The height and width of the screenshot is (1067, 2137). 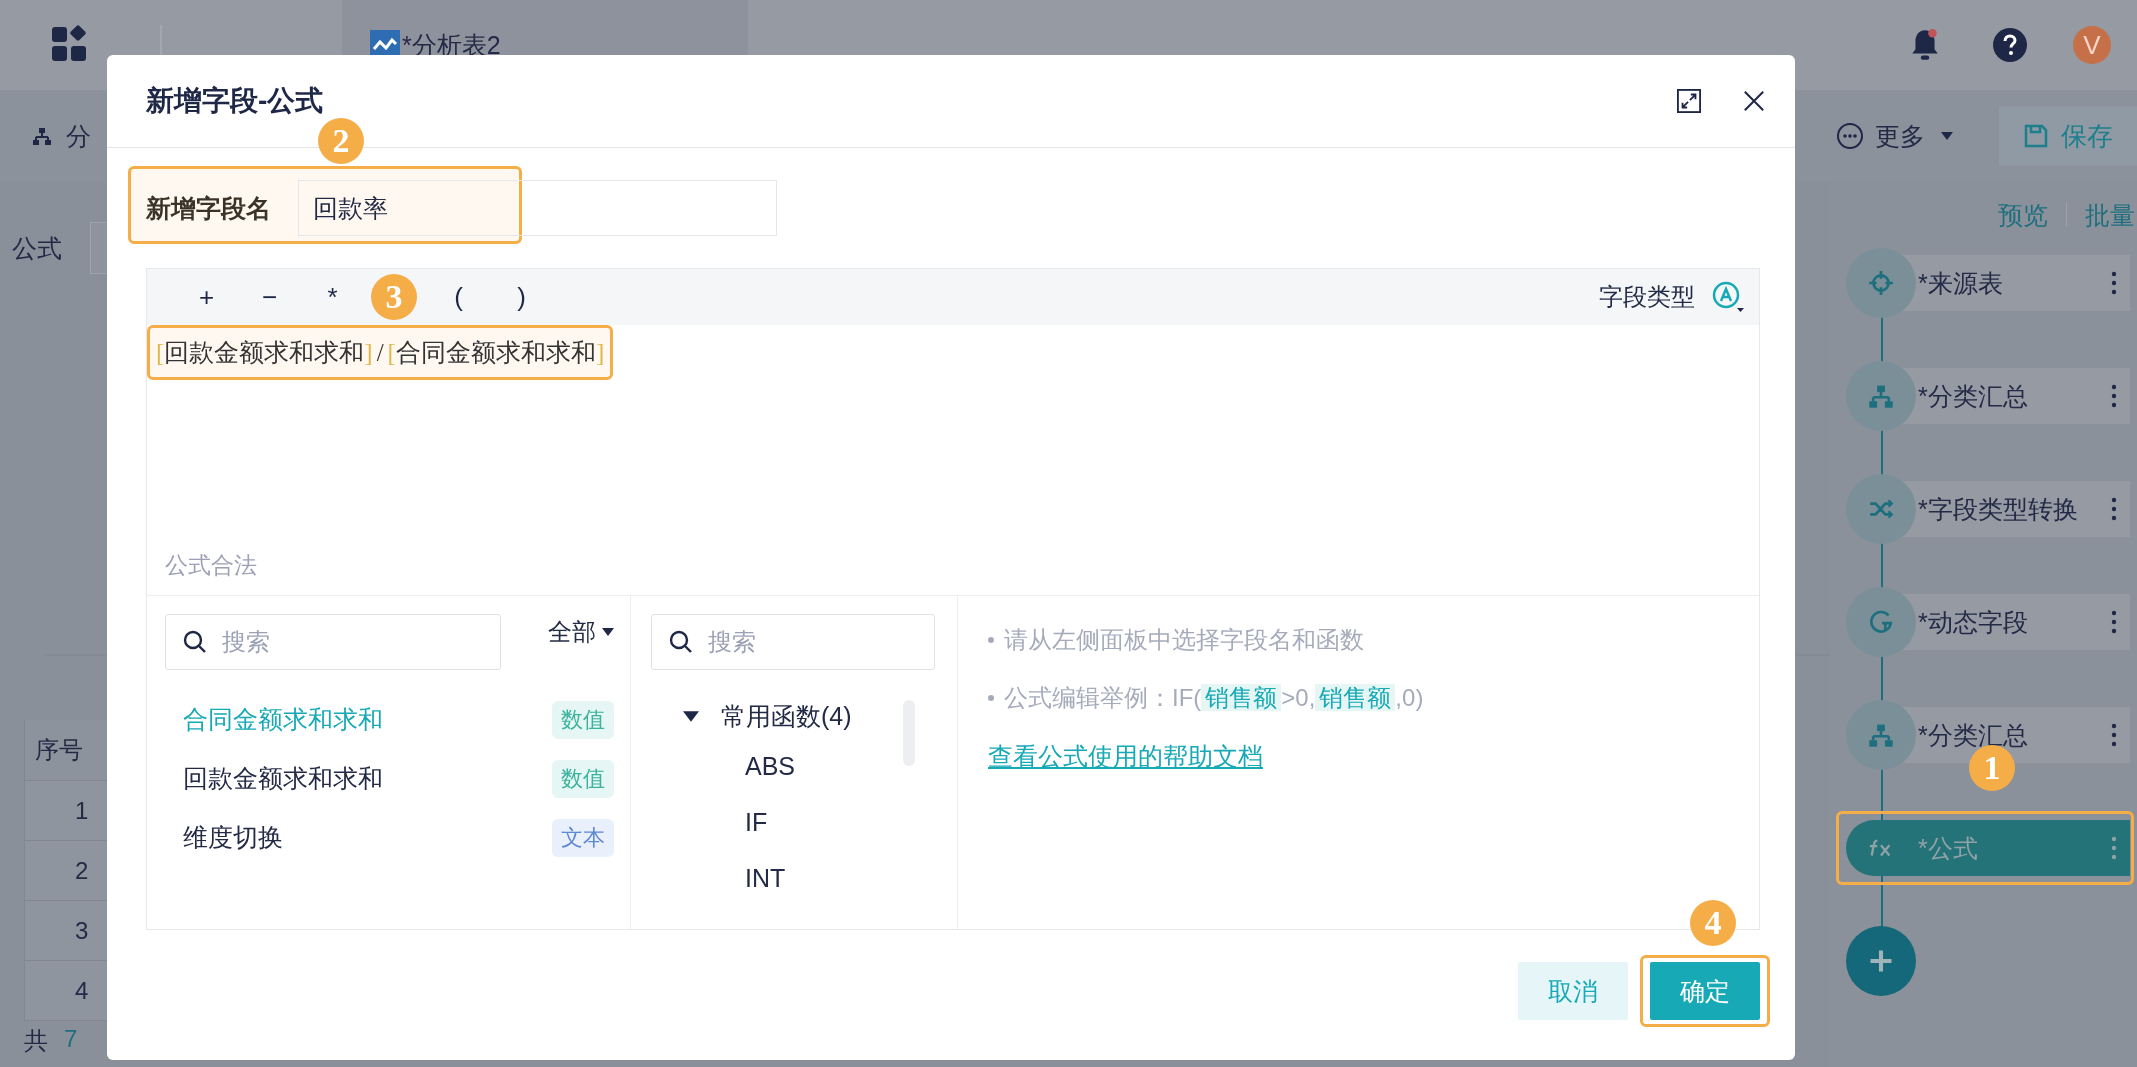 I want to click on operator-button: −, so click(x=269, y=297).